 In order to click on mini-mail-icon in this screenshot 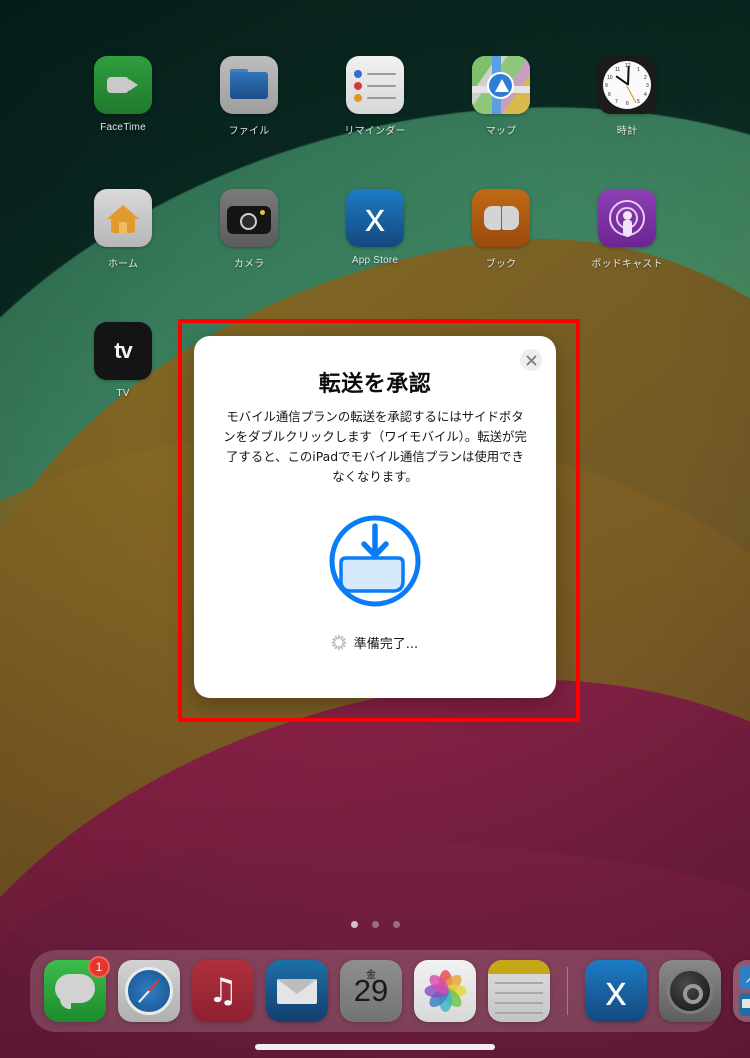, I will do `click(744, 1004)`.